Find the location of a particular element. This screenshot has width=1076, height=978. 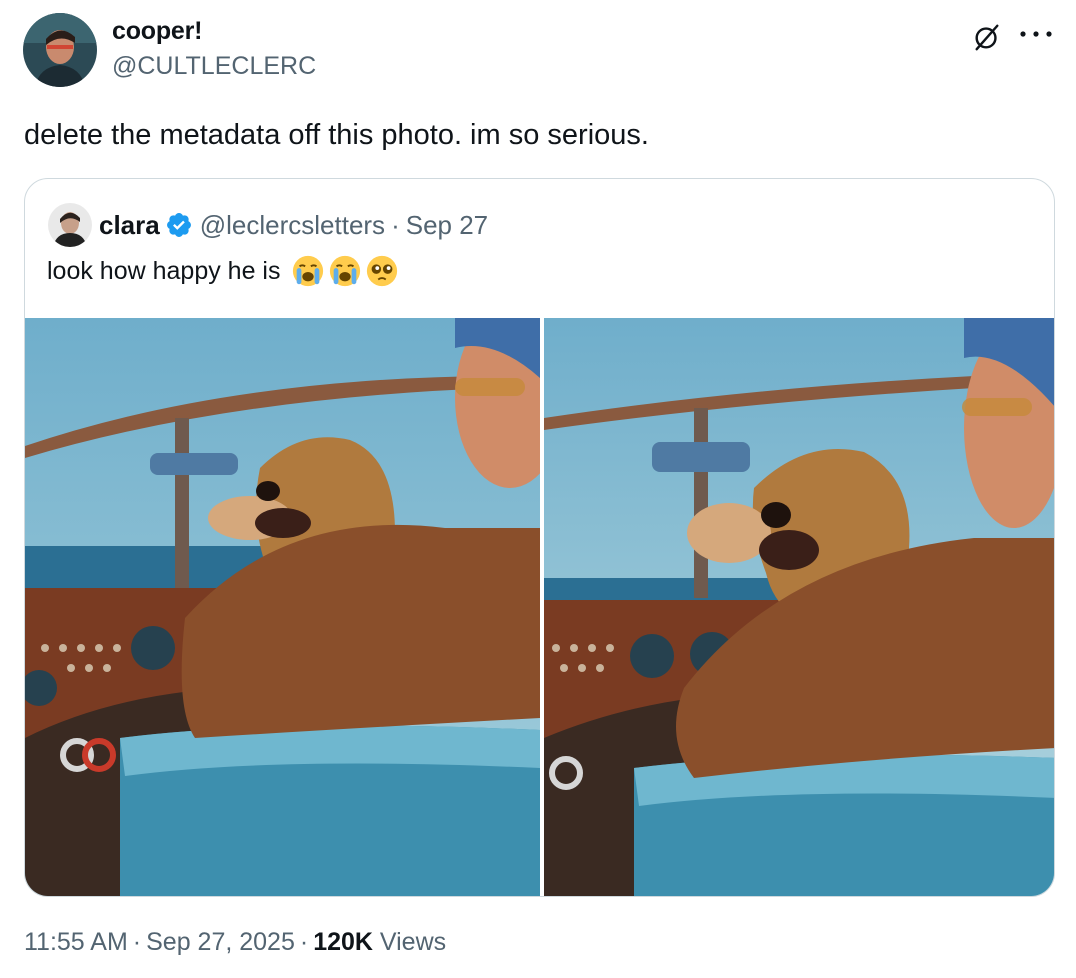

grok-icon is located at coordinates (987, 37).